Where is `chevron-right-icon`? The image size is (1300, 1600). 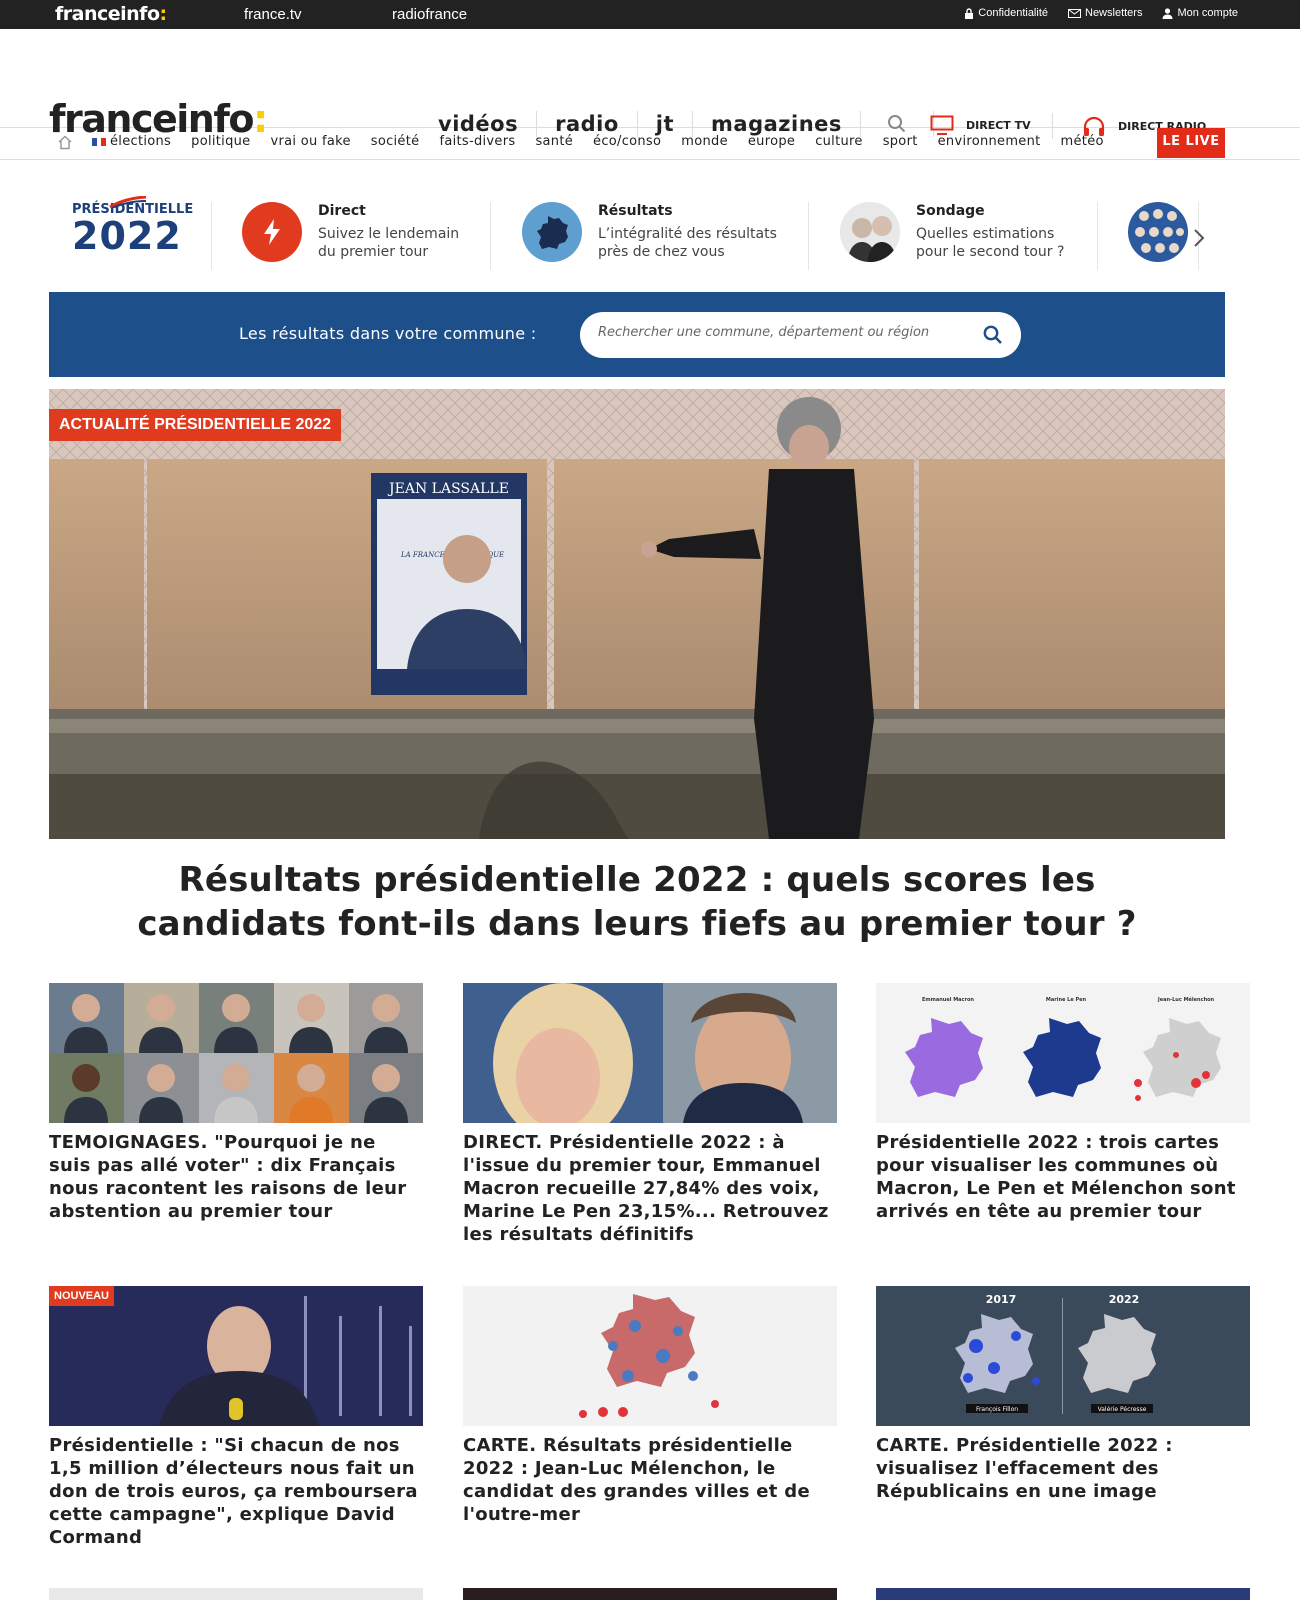
chevron-right-icon is located at coordinates (1199, 238).